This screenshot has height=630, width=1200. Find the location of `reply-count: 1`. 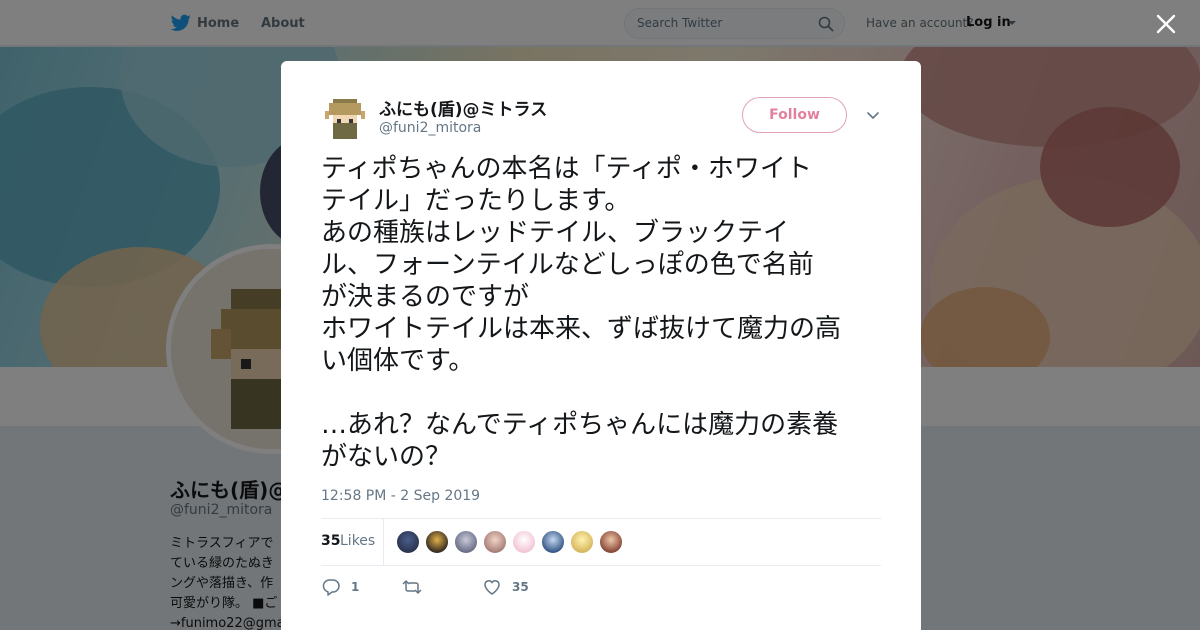

reply-count: 1 is located at coordinates (355, 587).